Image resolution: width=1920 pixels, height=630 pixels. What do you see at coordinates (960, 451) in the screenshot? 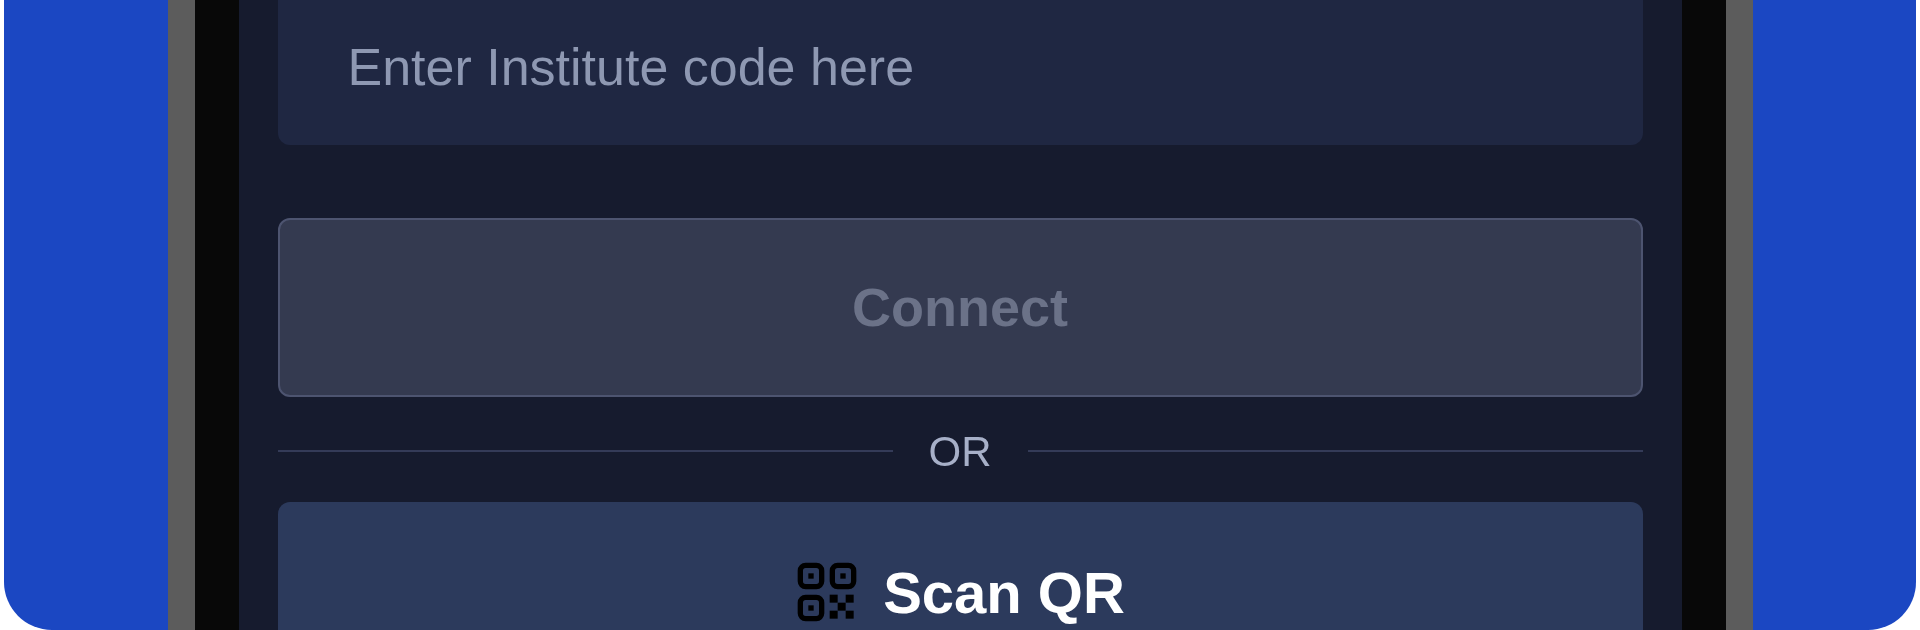
I see `divider-label: OR` at bounding box center [960, 451].